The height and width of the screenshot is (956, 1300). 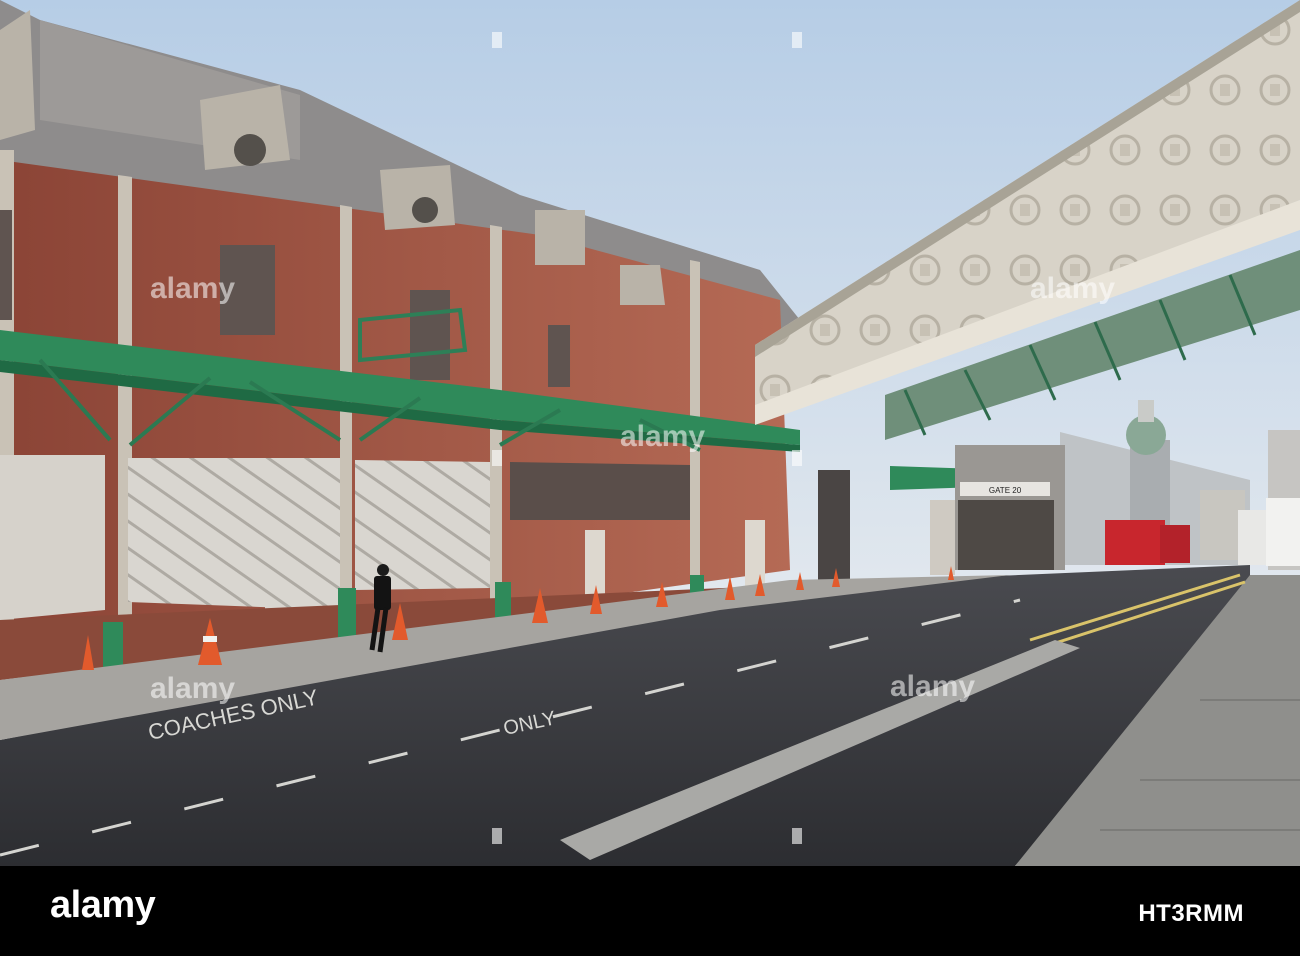 What do you see at coordinates (650, 911) in the screenshot?
I see `footer-band` at bounding box center [650, 911].